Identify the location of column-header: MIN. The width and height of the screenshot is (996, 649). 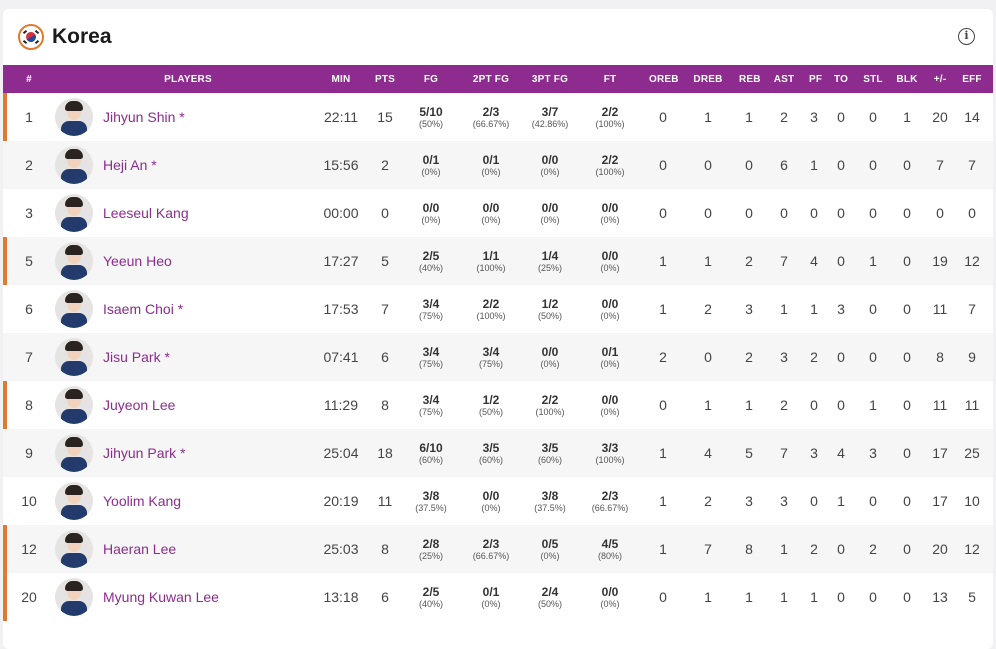
(341, 79).